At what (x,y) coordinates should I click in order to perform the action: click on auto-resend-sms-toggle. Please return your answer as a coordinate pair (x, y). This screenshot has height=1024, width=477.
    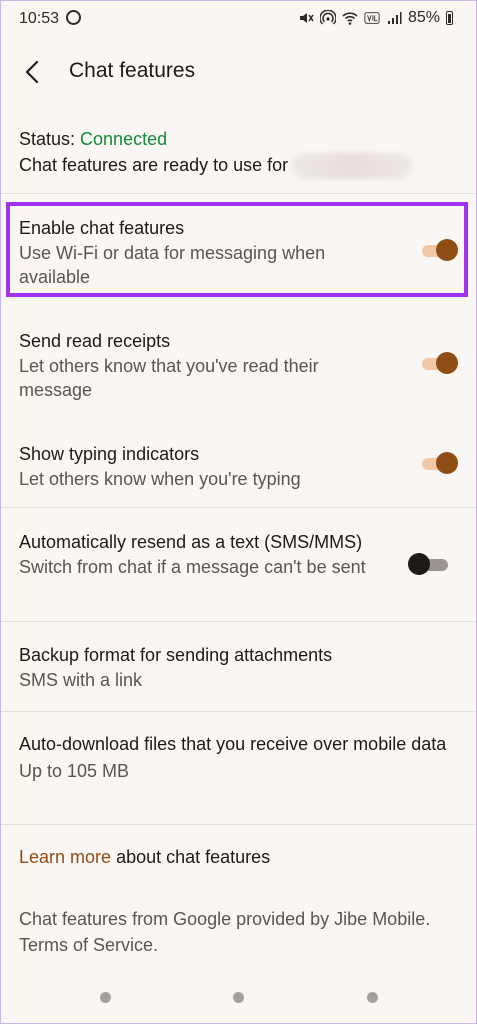
    Looking at the image, I should click on (429, 564).